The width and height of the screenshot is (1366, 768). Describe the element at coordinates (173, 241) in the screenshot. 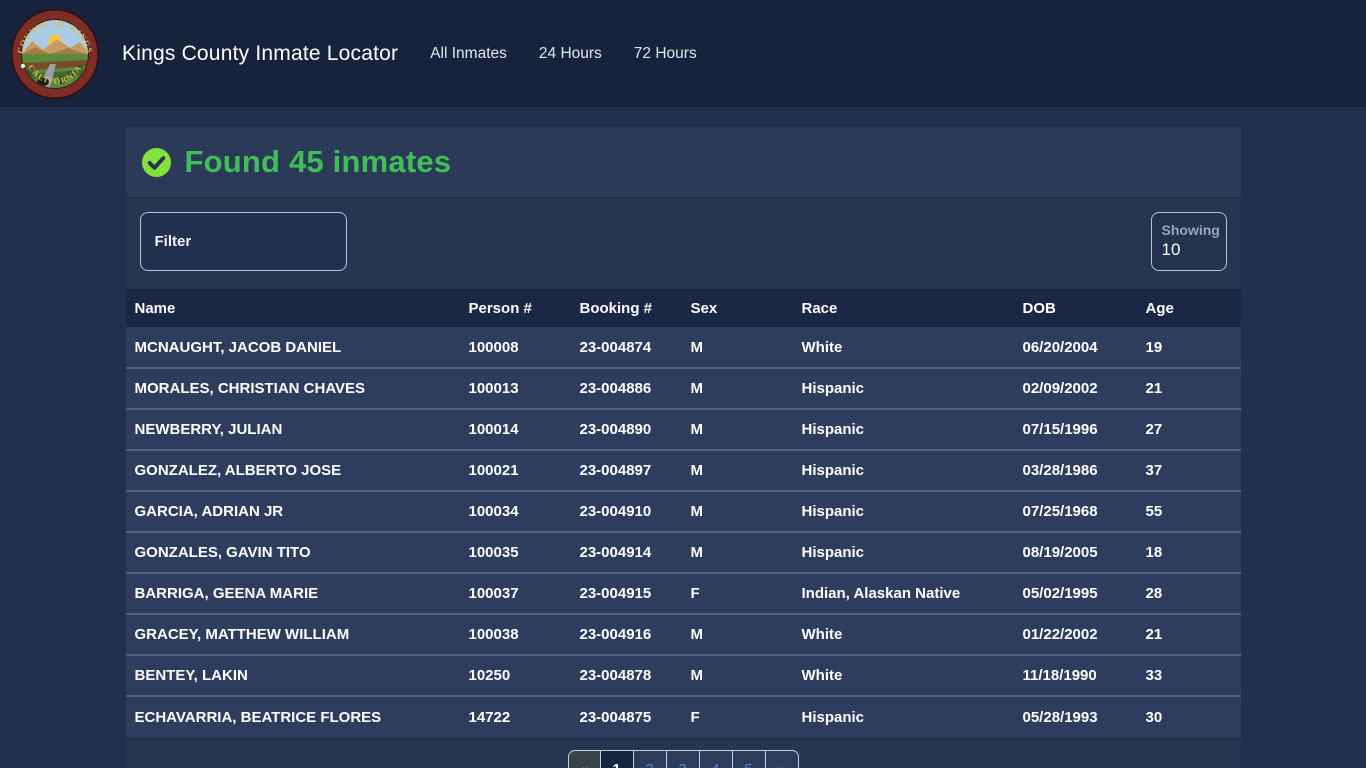

I see `filter-label: Filter` at that location.